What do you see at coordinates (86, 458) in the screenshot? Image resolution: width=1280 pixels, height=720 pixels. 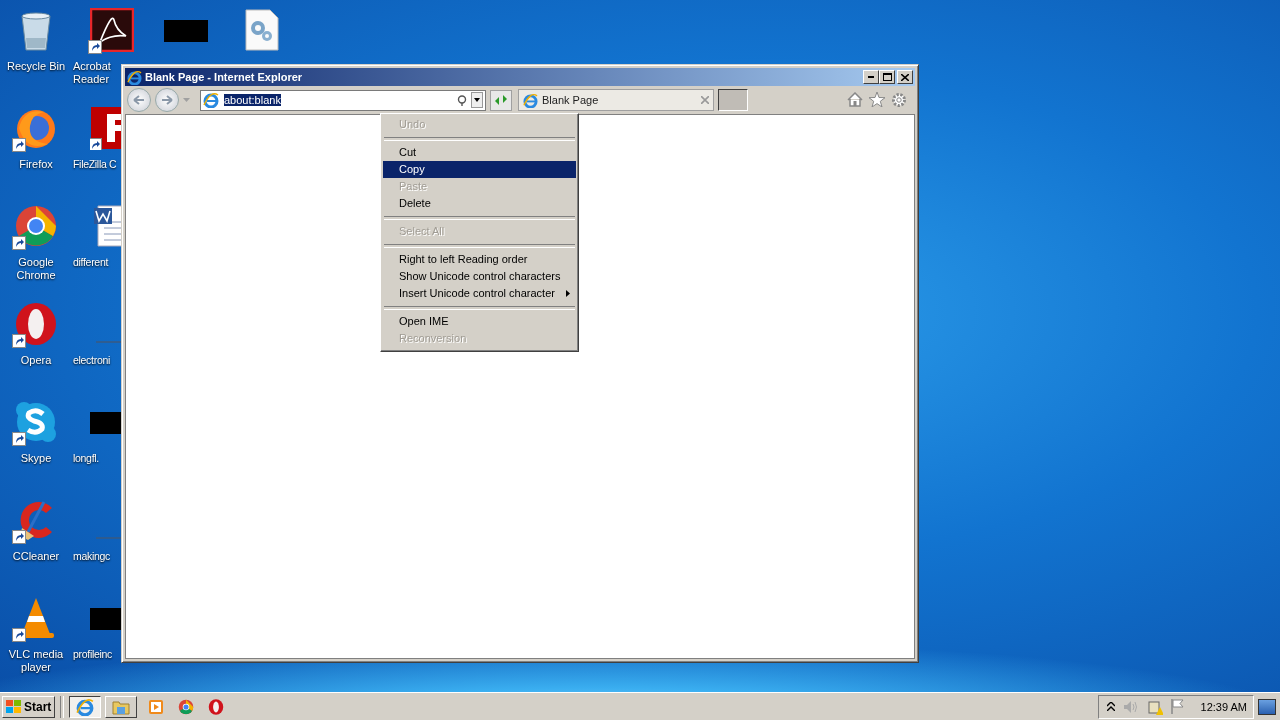 I see `icon-label: longfl.` at bounding box center [86, 458].